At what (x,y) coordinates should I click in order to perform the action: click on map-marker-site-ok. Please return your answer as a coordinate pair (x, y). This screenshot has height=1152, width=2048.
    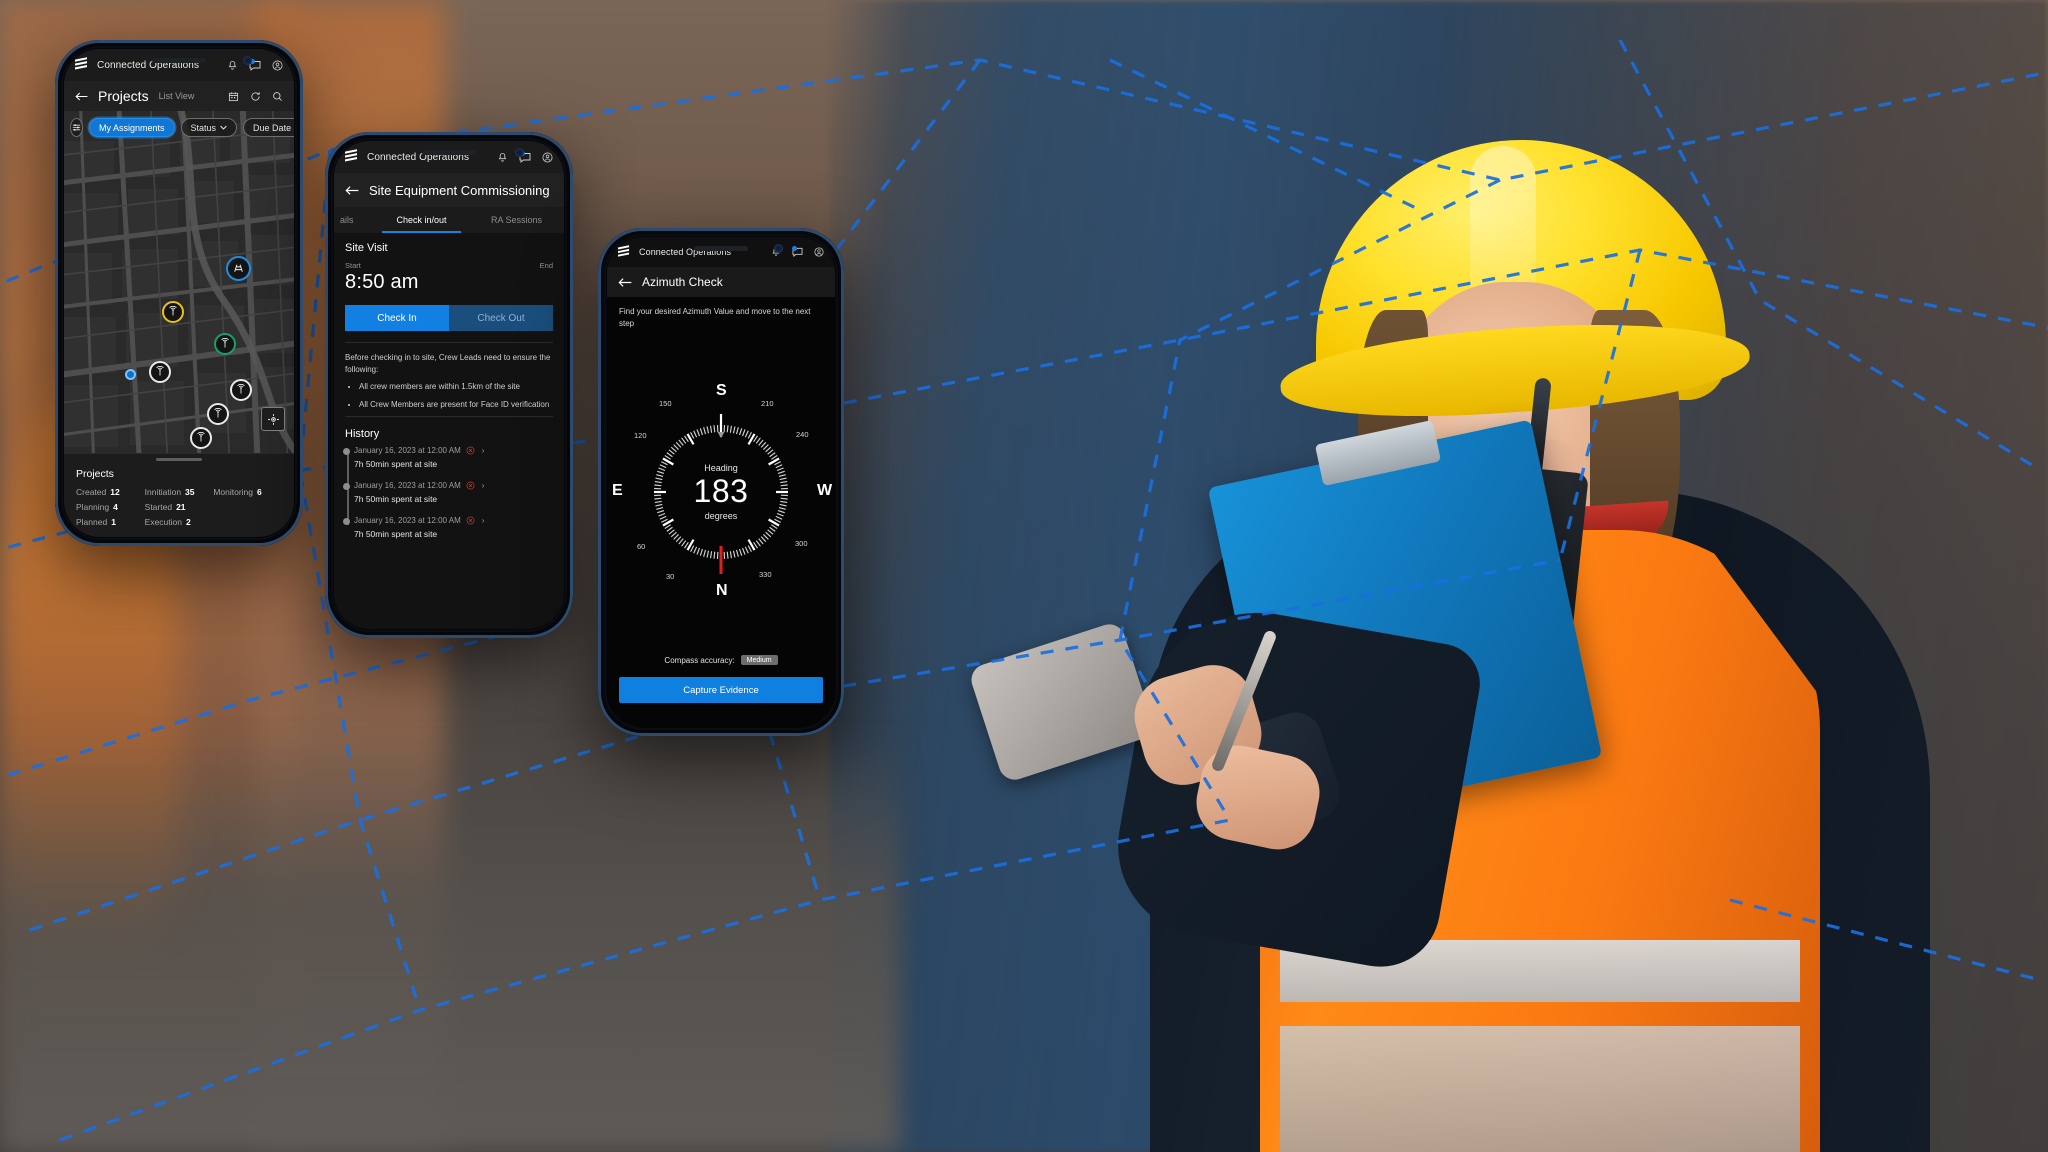
    Looking at the image, I should click on (225, 344).